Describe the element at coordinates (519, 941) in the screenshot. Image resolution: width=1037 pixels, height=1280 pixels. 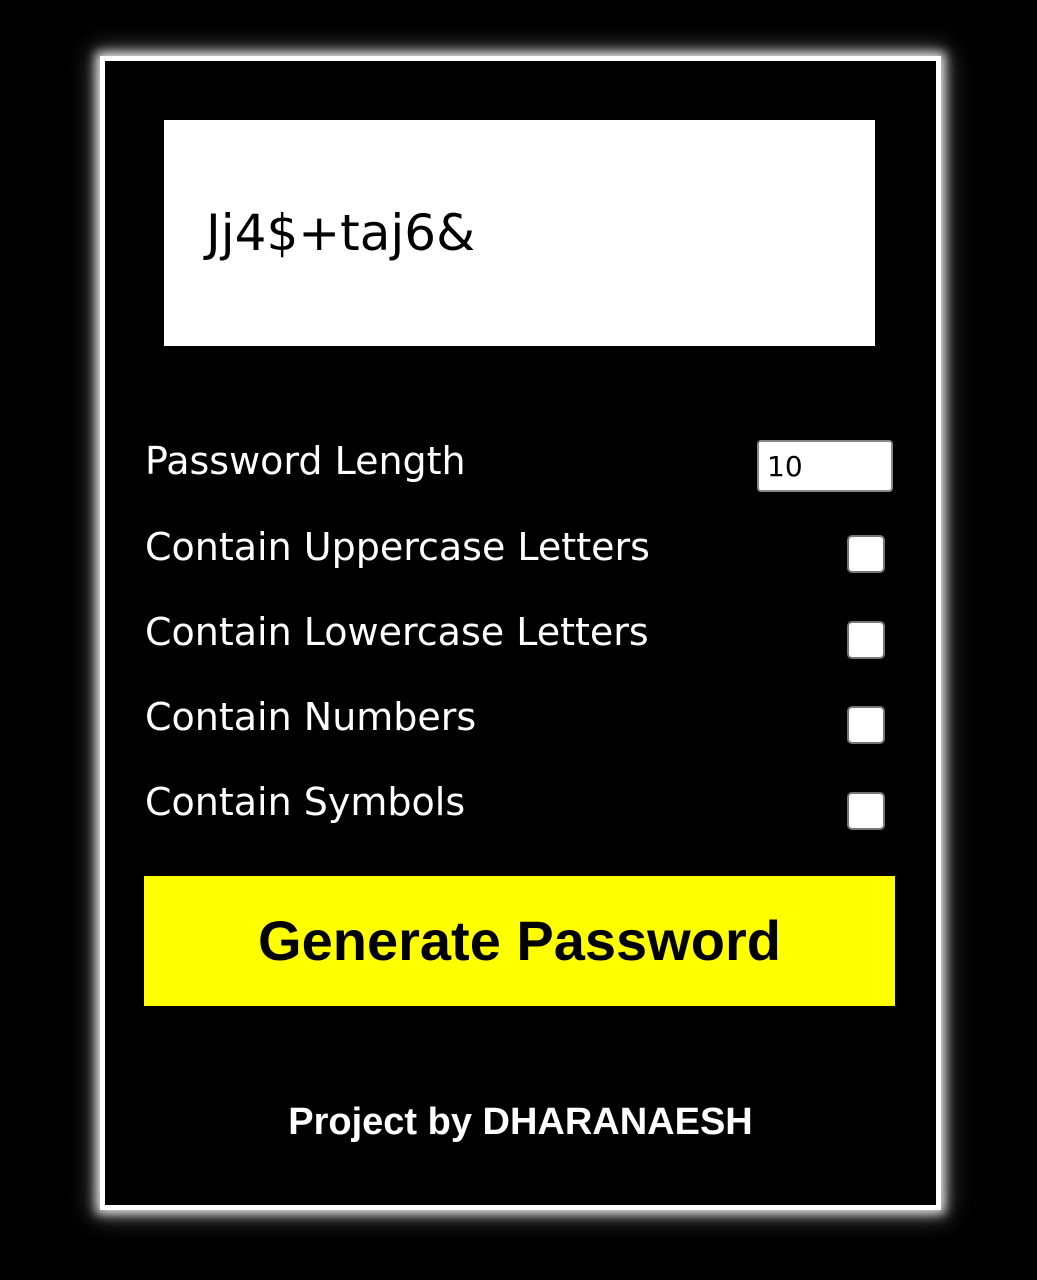
I see `generate-password-button: Generate Password` at that location.